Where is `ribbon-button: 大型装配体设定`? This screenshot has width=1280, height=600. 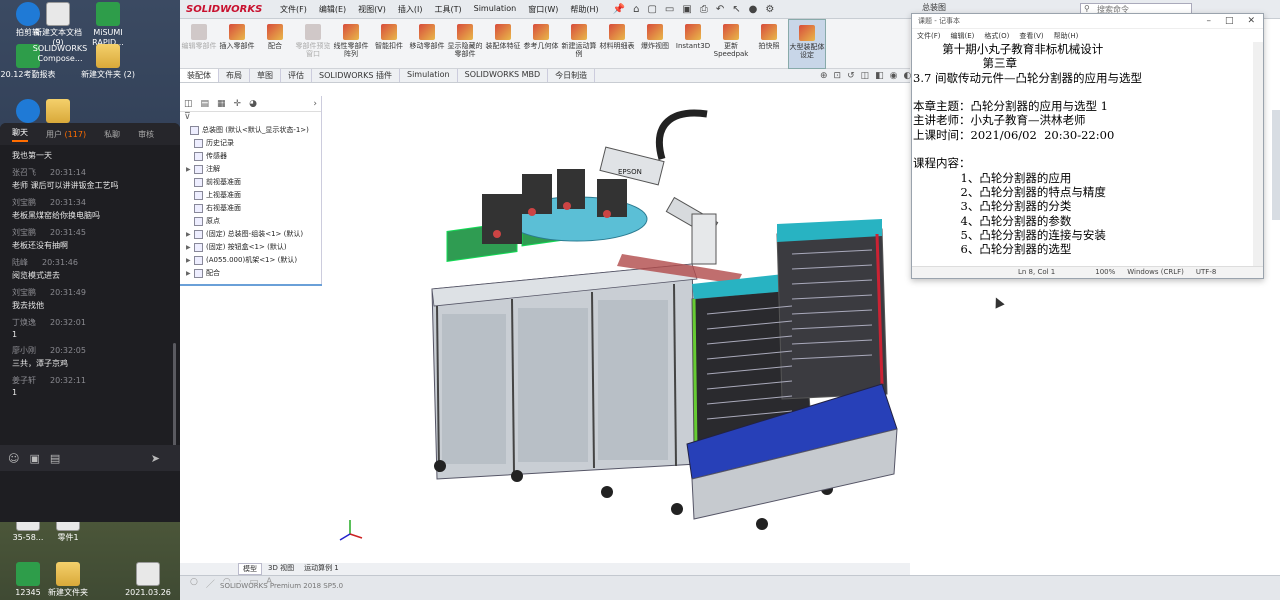 ribbon-button: 大型装配体设定 is located at coordinates (807, 44).